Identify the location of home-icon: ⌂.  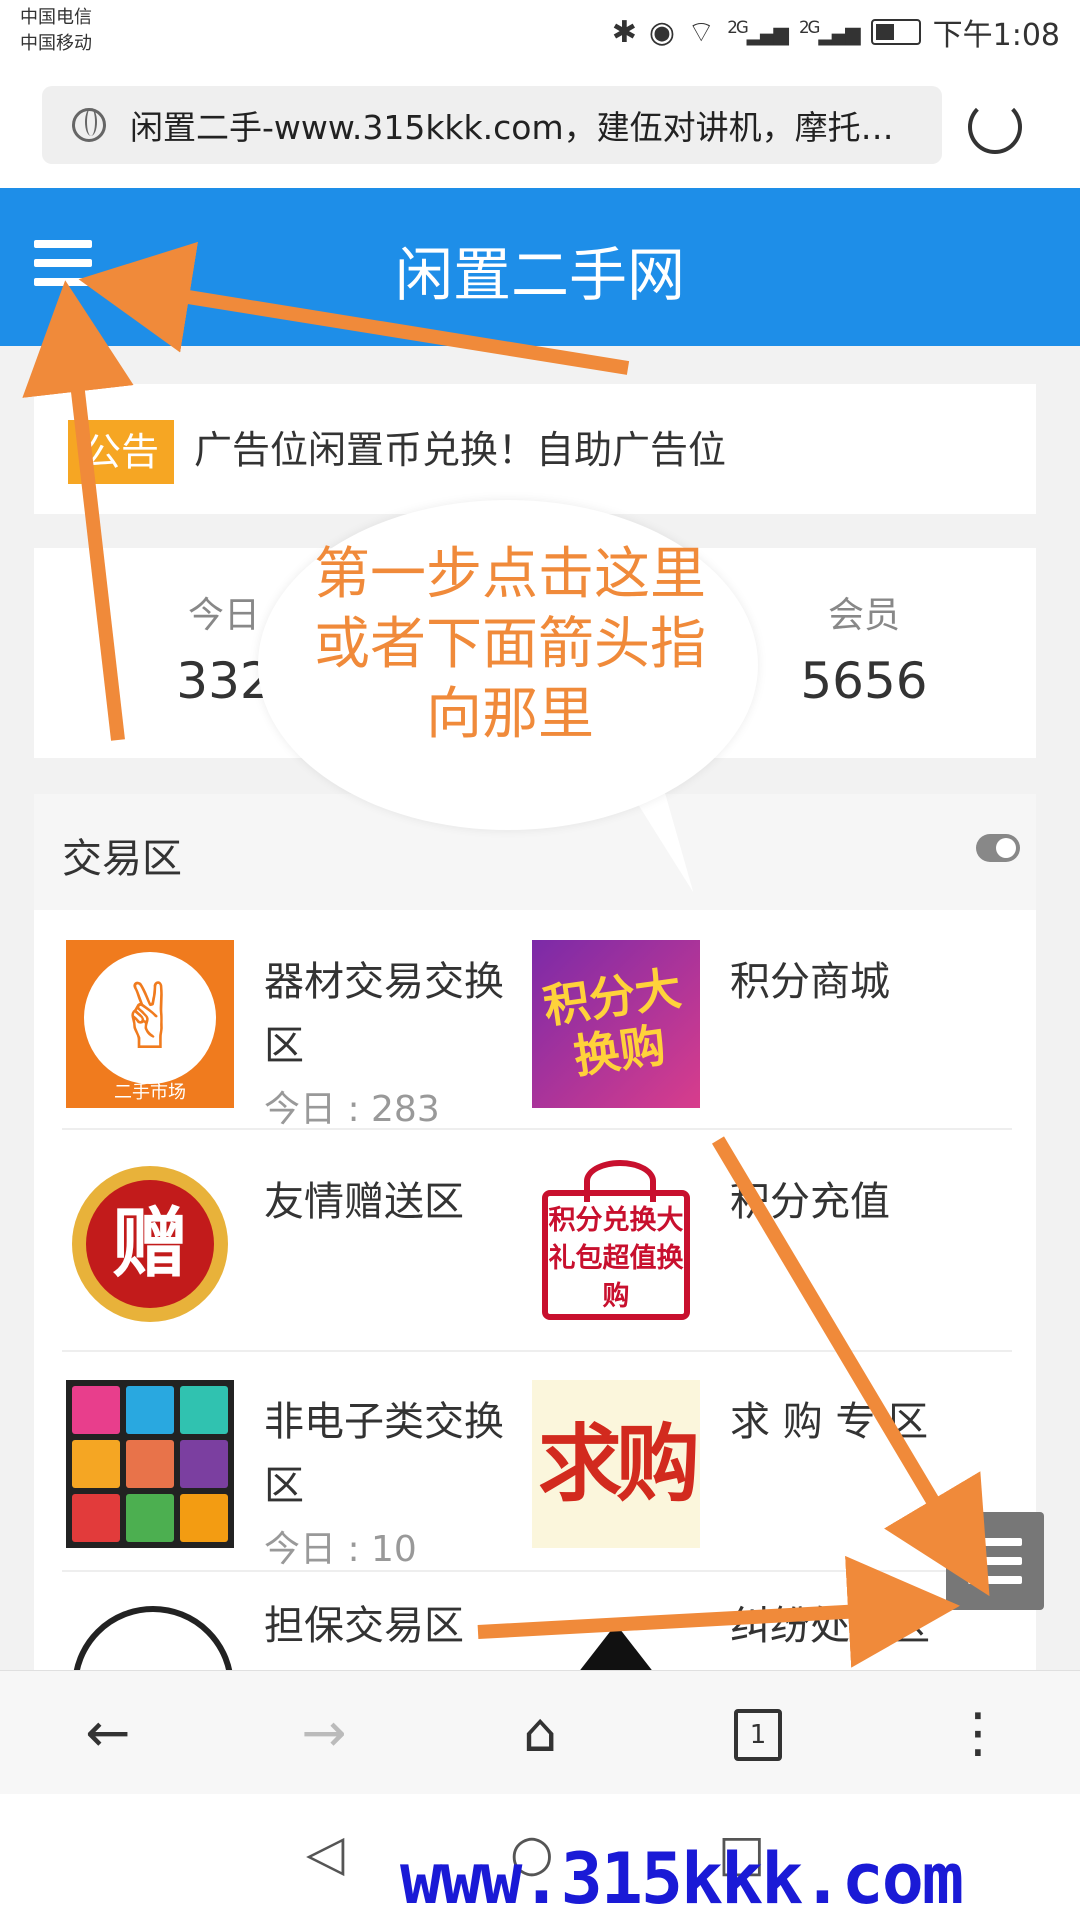
(540, 1733).